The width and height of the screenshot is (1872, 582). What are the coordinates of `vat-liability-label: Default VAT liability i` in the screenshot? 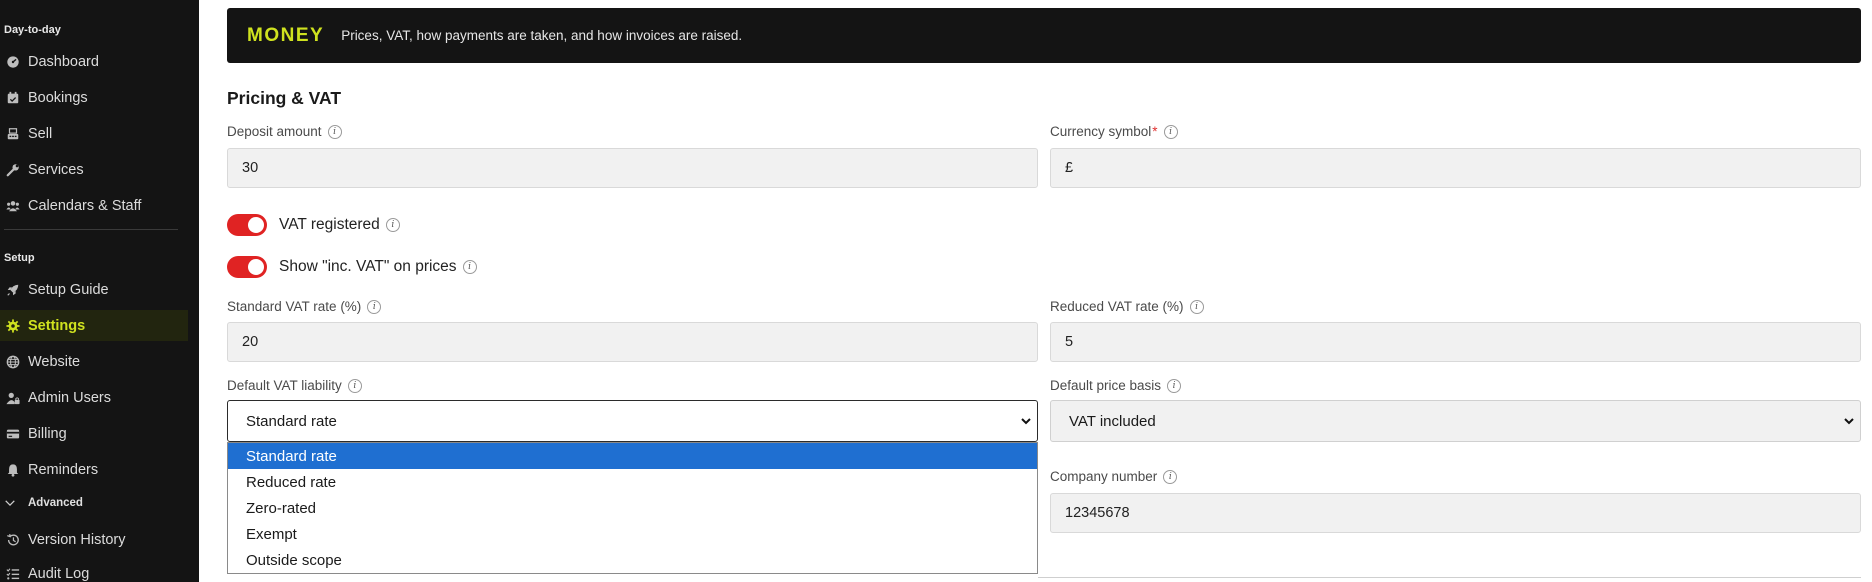 It's located at (294, 385).